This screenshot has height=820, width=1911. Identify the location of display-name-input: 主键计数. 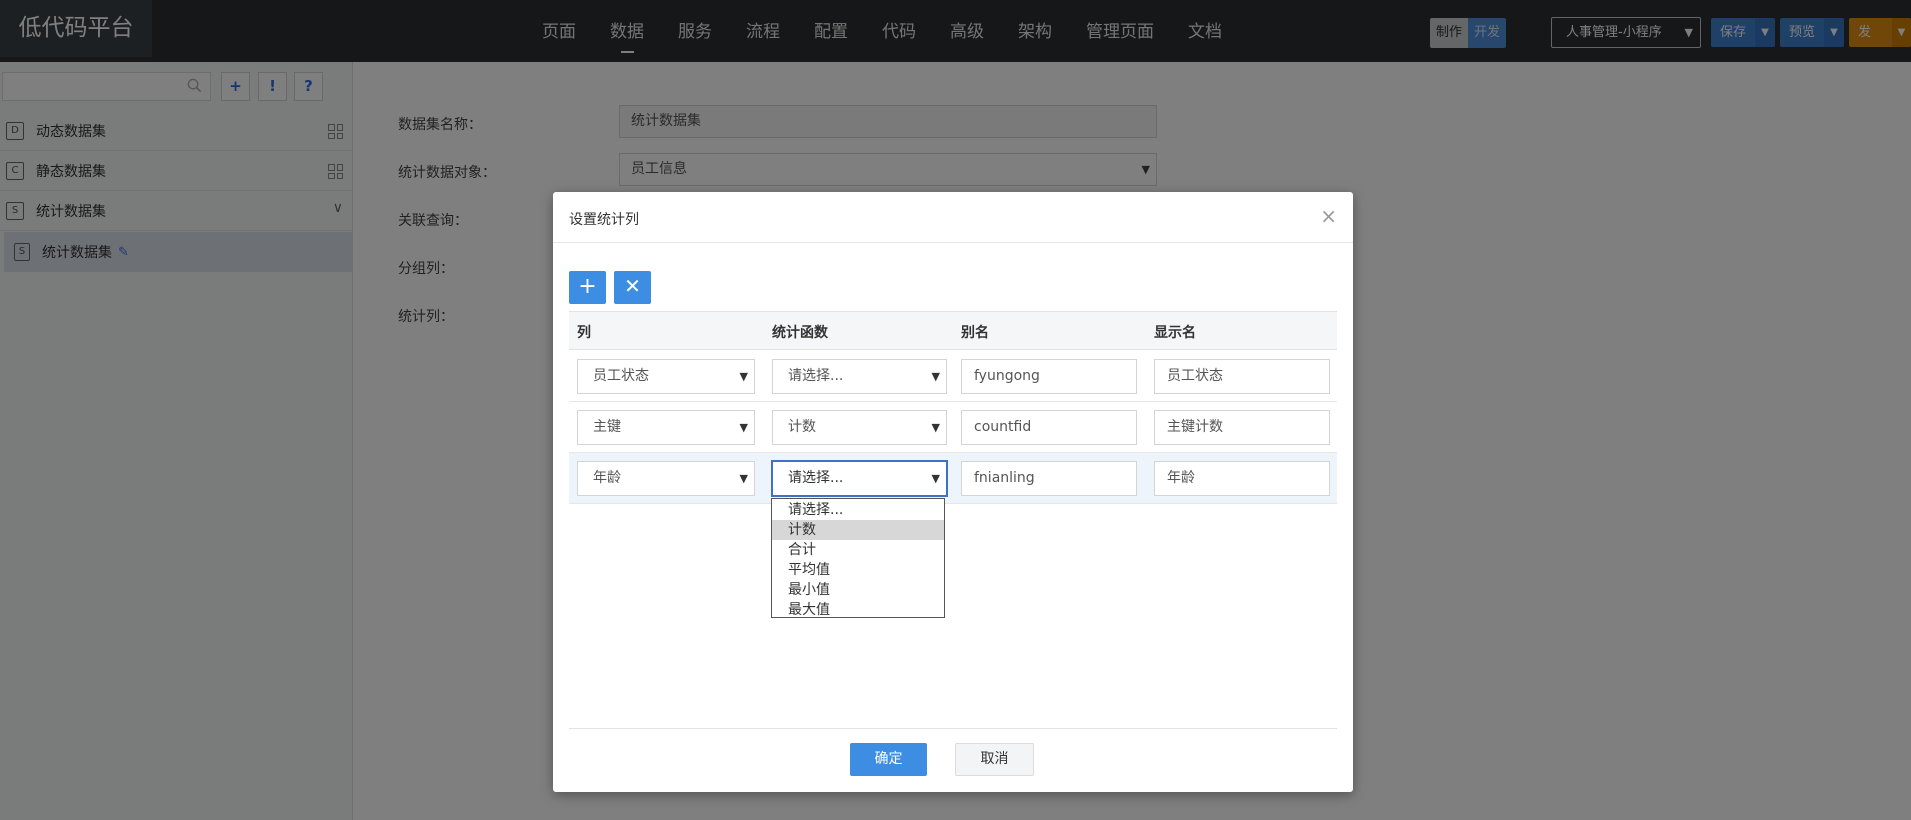
(1242, 427).